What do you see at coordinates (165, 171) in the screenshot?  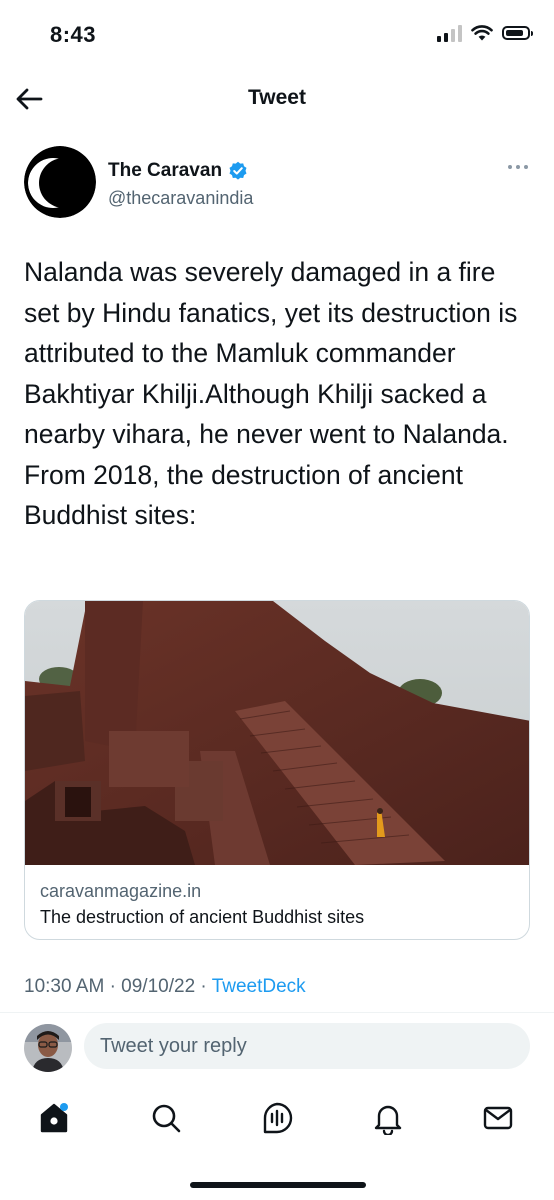 I see `author-name: The Caravan` at bounding box center [165, 171].